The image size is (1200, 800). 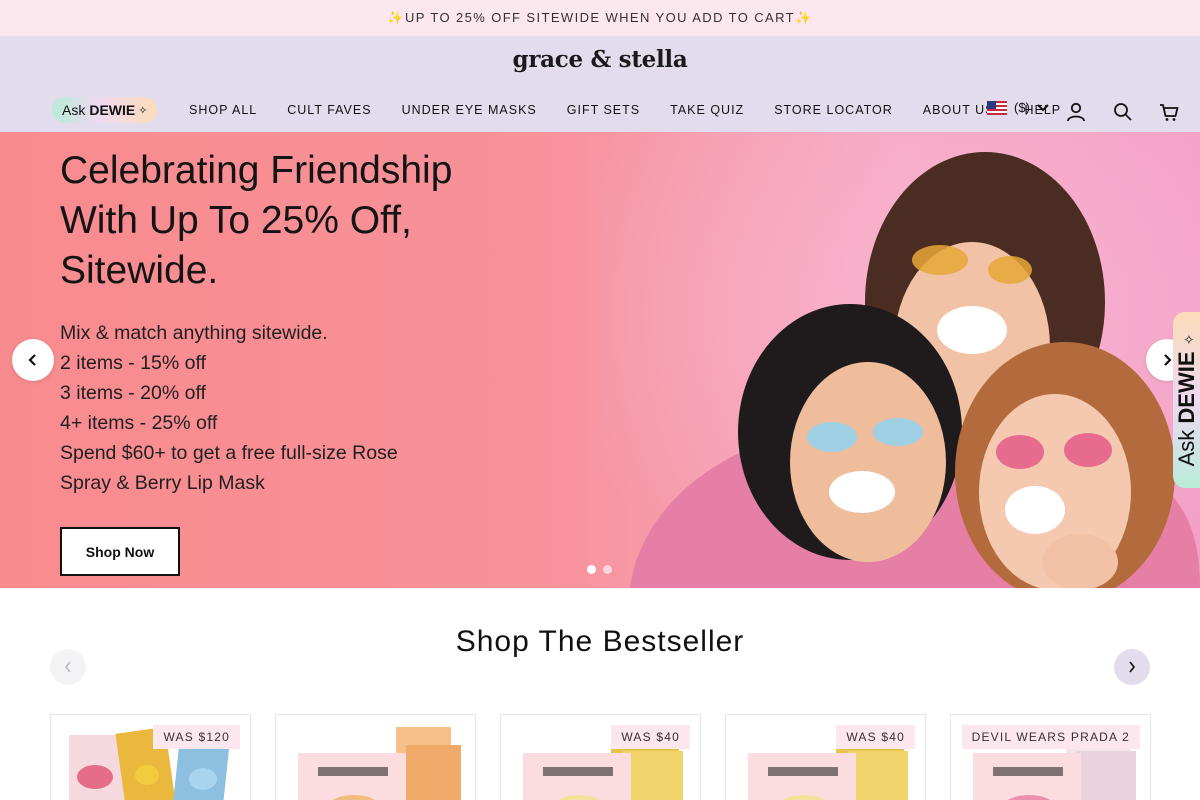 What do you see at coordinates (112, 110) in the screenshot?
I see `ask-dewie-name: DEWIE` at bounding box center [112, 110].